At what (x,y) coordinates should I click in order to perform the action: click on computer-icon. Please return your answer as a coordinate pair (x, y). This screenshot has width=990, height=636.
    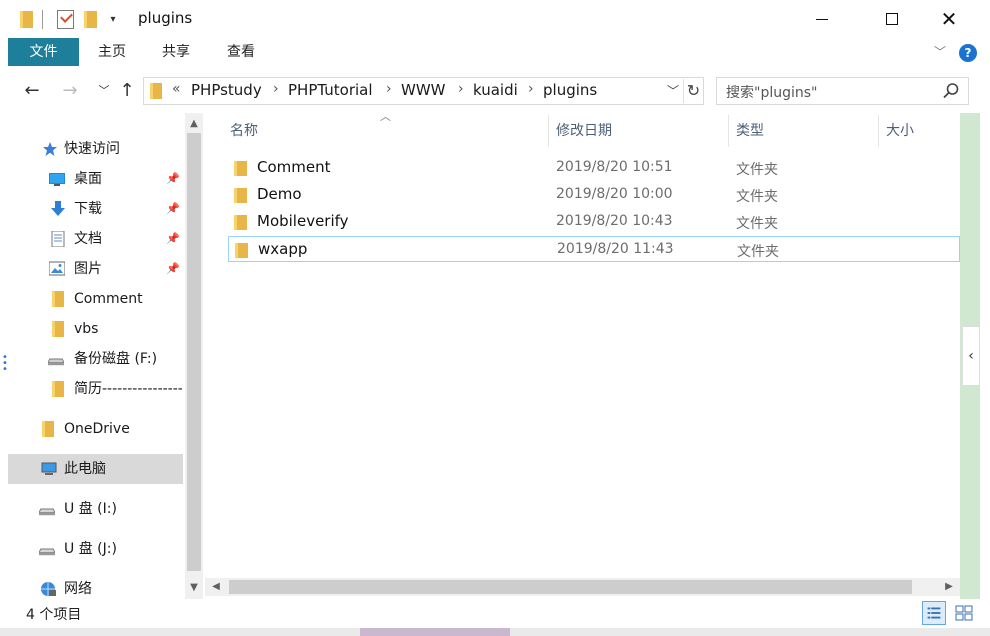
    Looking at the image, I should click on (49, 468).